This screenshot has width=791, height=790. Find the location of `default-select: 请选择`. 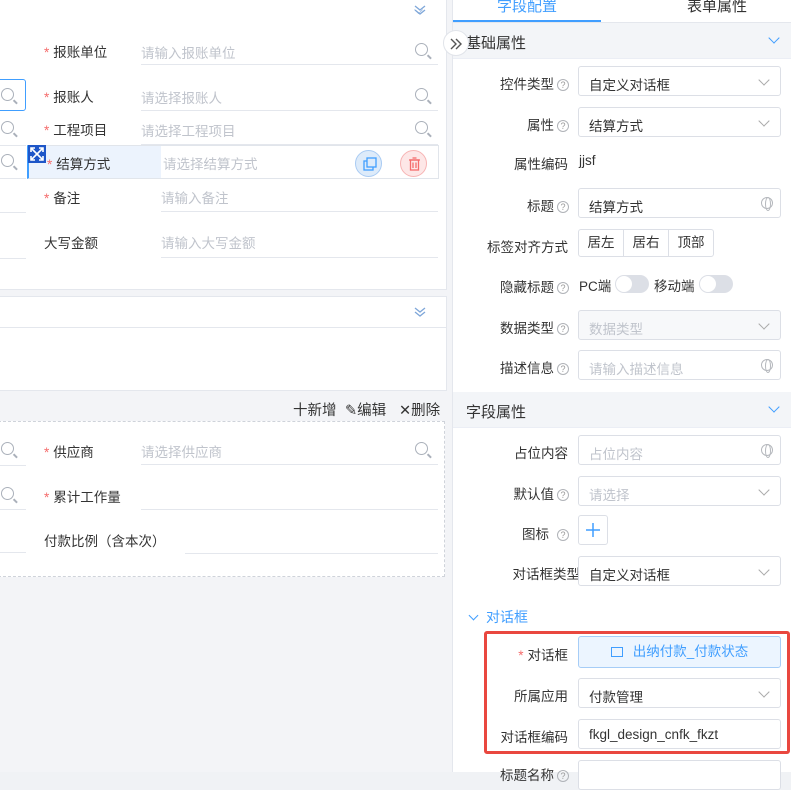

default-select: 请选择 is located at coordinates (679, 491).